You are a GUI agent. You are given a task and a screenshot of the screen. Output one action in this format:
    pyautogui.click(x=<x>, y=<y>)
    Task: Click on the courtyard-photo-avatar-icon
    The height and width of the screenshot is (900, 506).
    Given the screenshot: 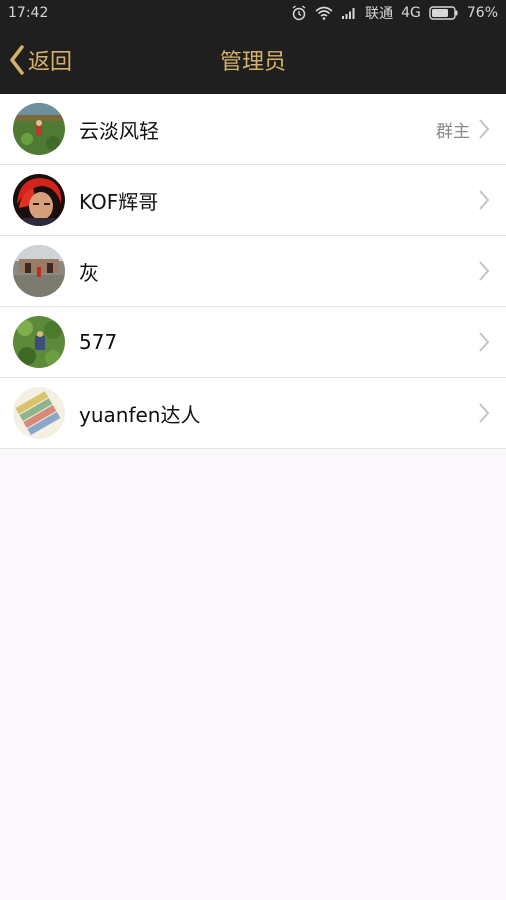 What is the action you would take?
    pyautogui.click(x=39, y=271)
    